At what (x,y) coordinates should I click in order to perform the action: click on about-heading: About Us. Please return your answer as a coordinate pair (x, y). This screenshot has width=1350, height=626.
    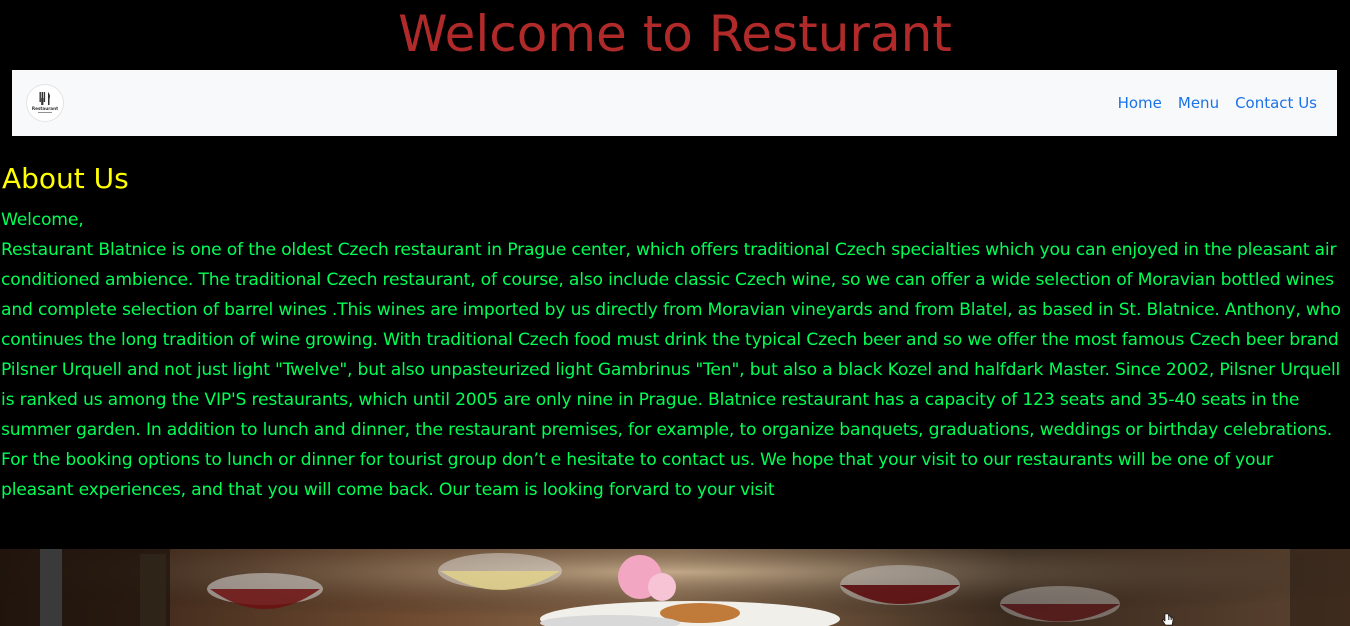
    Looking at the image, I should click on (65, 178).